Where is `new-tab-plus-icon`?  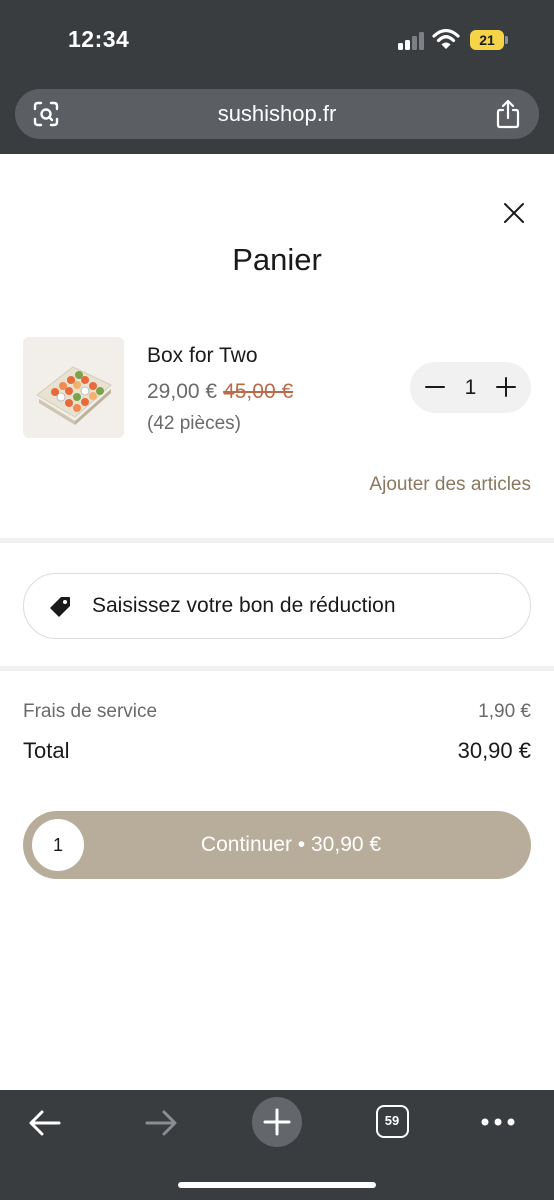
new-tab-plus-icon is located at coordinates (277, 1122).